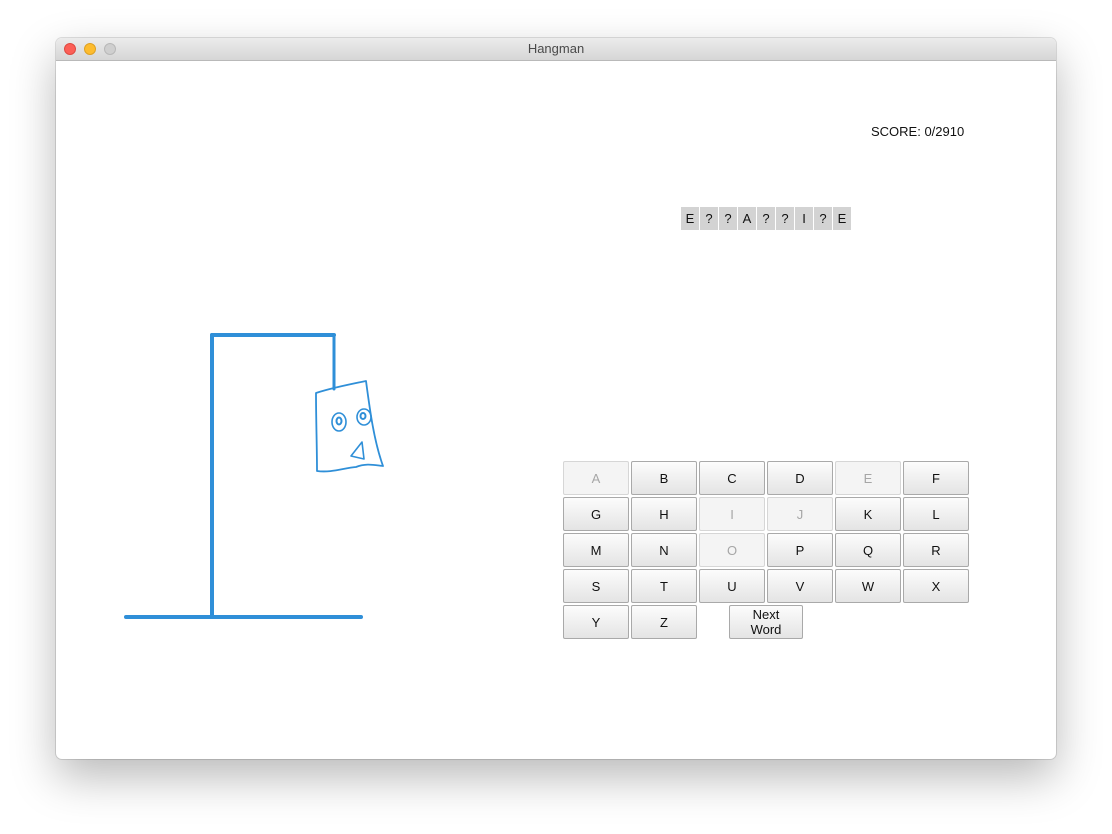 This screenshot has width=1112, height=834. What do you see at coordinates (732, 586) in the screenshot?
I see `letter-key-u: U` at bounding box center [732, 586].